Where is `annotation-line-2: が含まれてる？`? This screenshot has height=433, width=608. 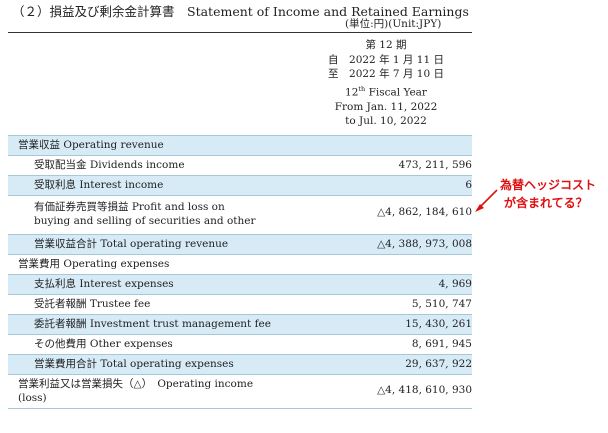 annotation-line-2: が含まれてる？ is located at coordinates (546, 203).